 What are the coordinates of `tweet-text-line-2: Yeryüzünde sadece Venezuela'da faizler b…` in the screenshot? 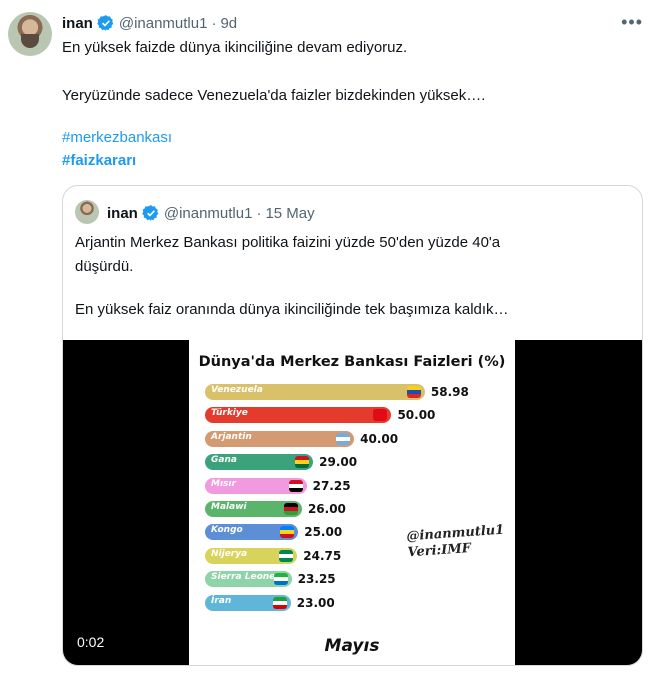 It's located at (274, 95).